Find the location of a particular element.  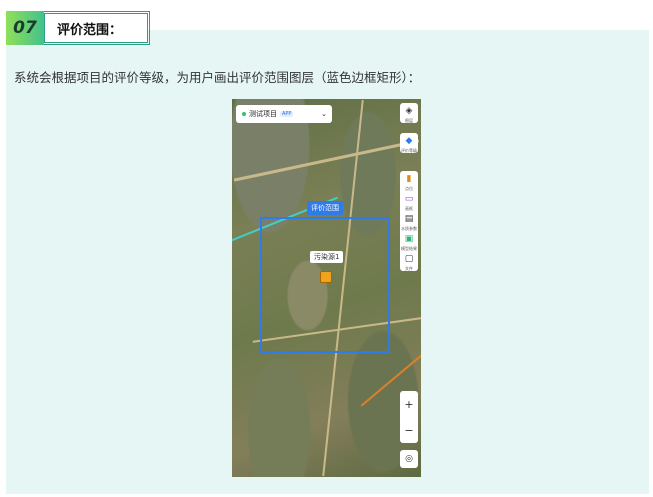

layers-icon: ◈ is located at coordinates (409, 111).